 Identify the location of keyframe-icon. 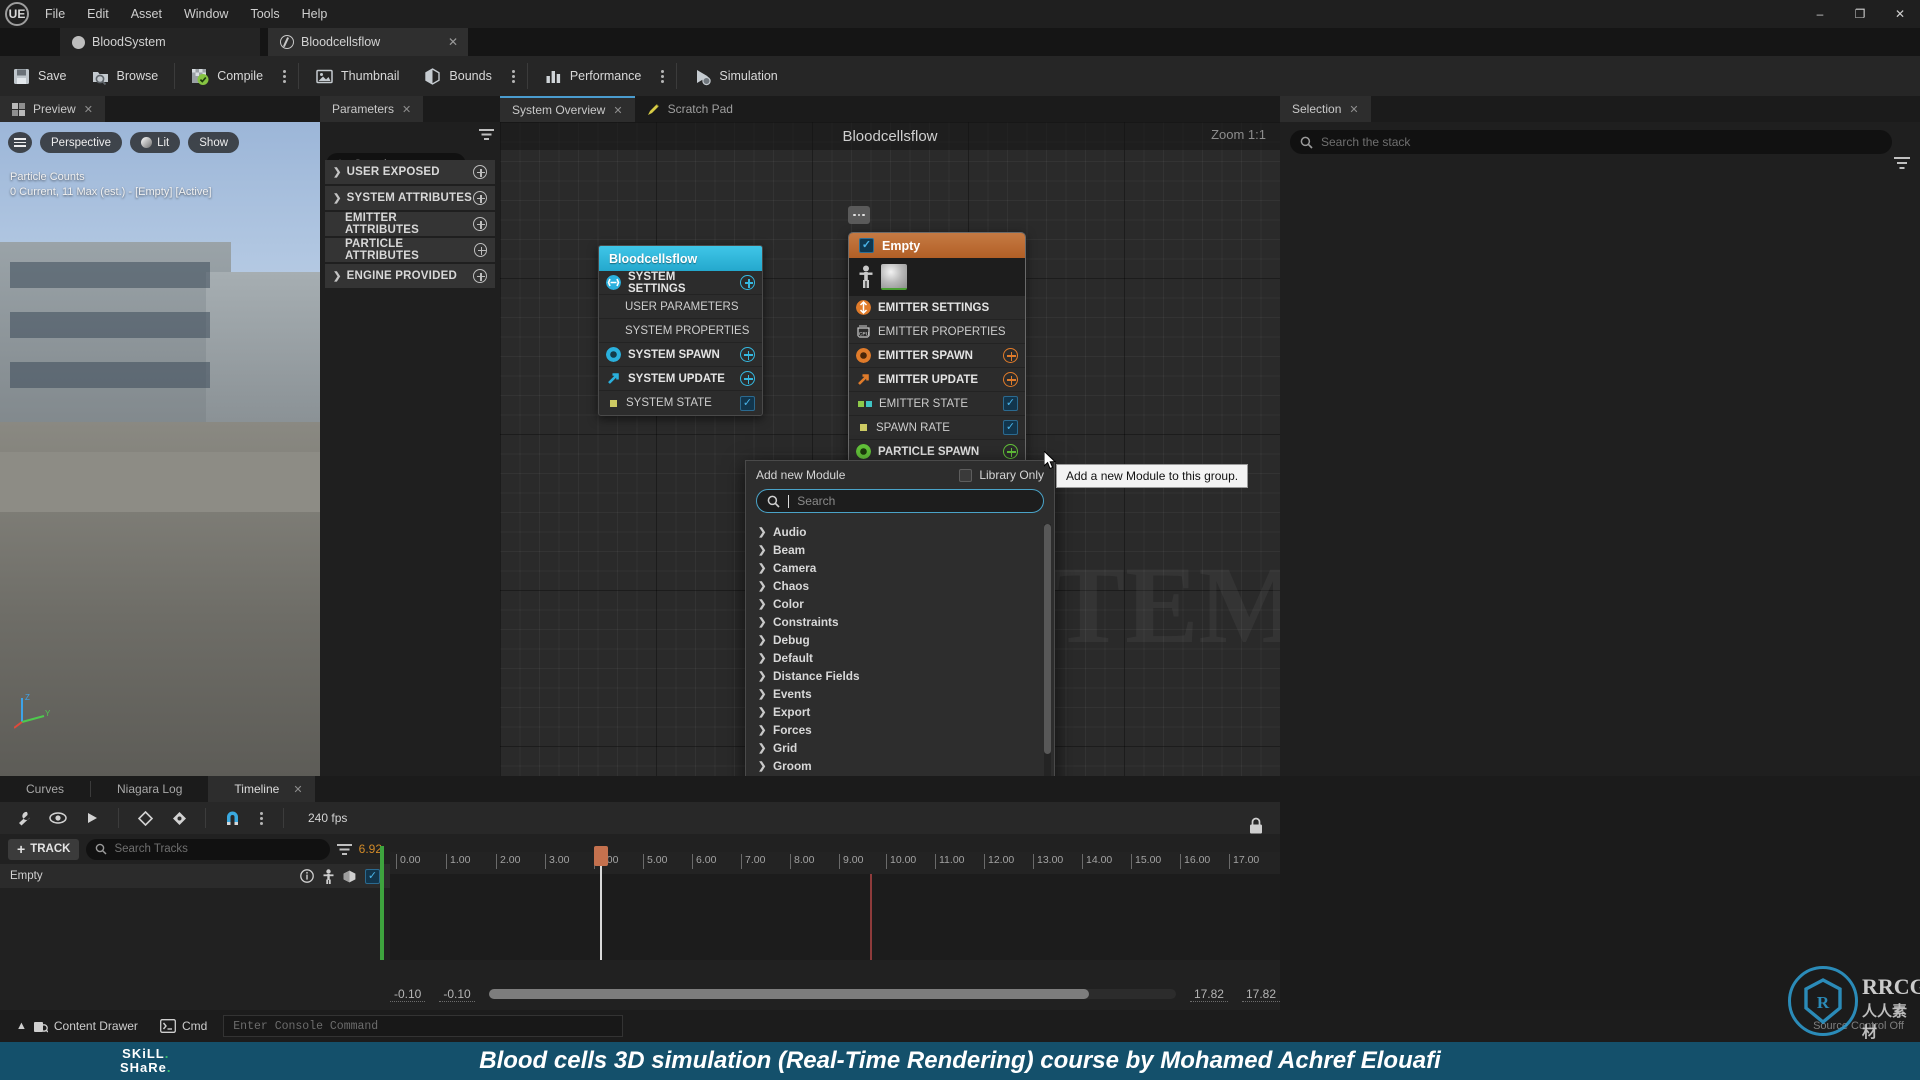
(145, 818).